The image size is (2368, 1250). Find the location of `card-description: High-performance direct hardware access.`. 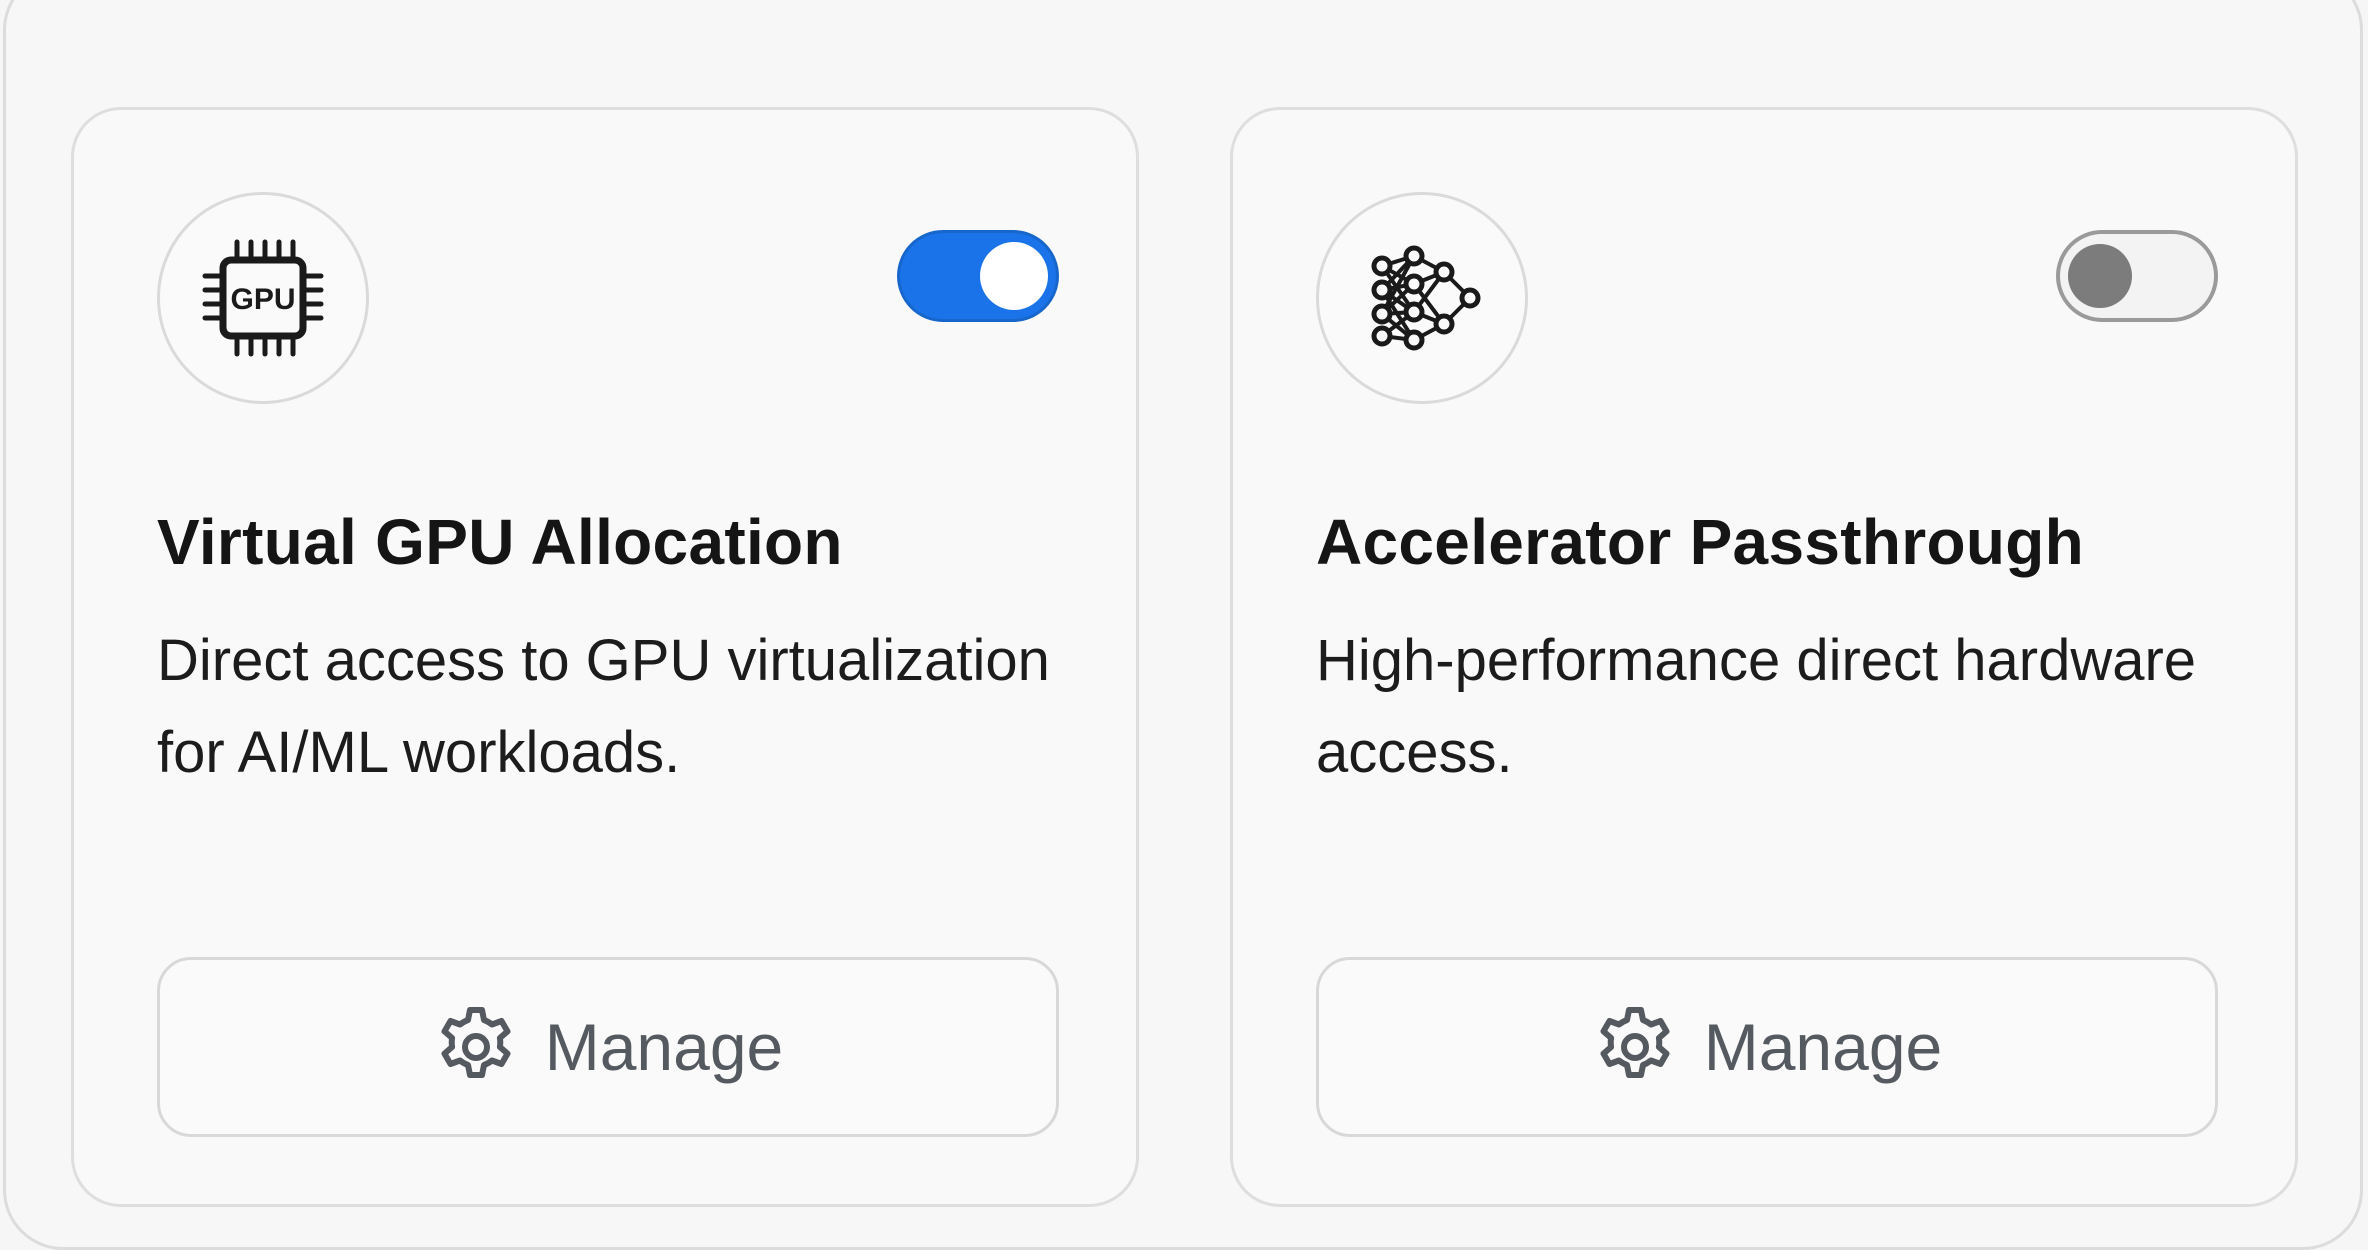

card-description: High-performance direct hardware access. is located at coordinates (1756, 706).